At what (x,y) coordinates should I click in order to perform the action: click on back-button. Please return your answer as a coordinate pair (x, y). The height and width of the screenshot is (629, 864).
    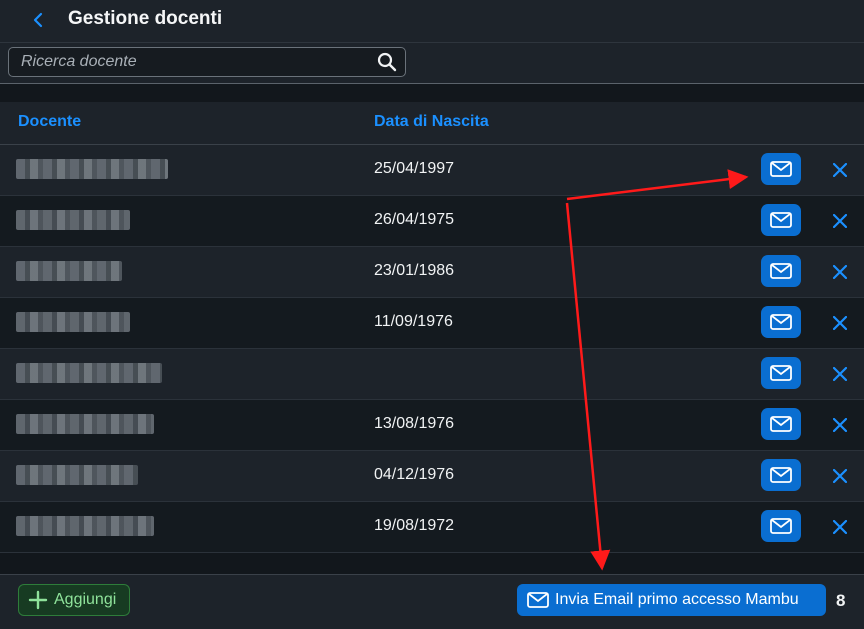
    Looking at the image, I should click on (39, 20).